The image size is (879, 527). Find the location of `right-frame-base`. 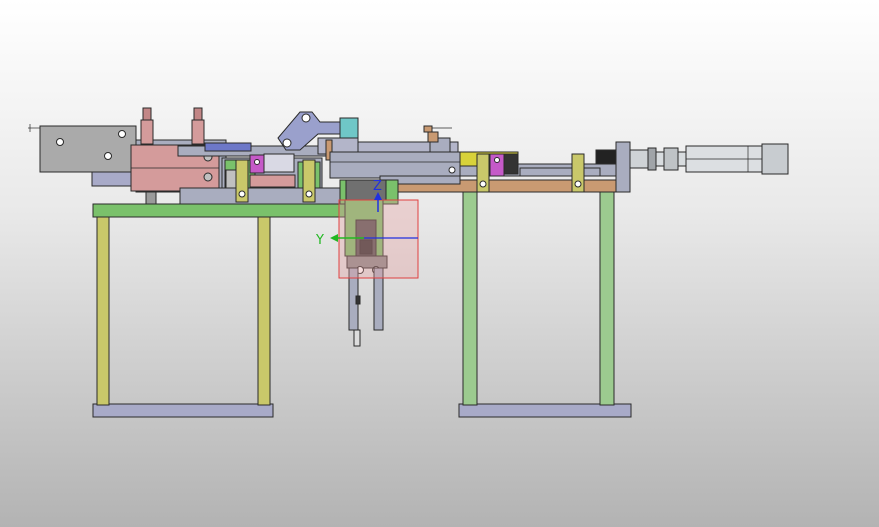

right-frame-base is located at coordinates (545, 410).